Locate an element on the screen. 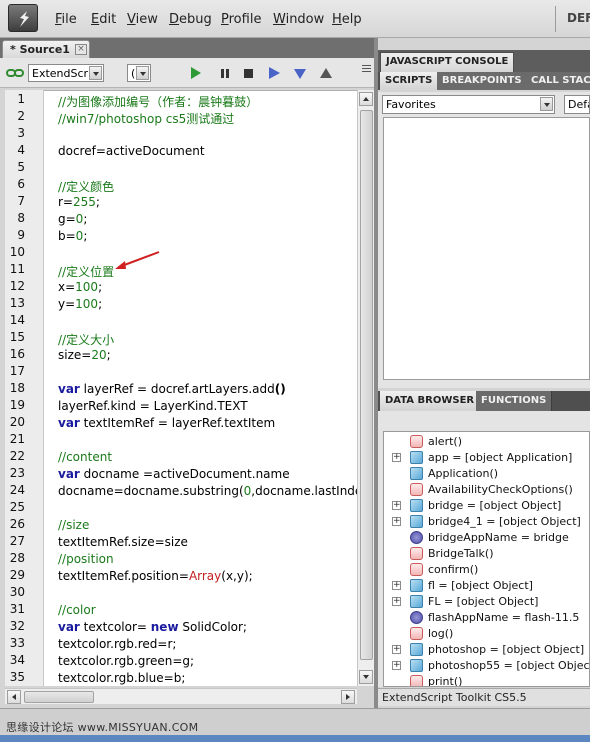 The image size is (590, 742). target-app-select: ExtendScri is located at coordinates (66, 73).